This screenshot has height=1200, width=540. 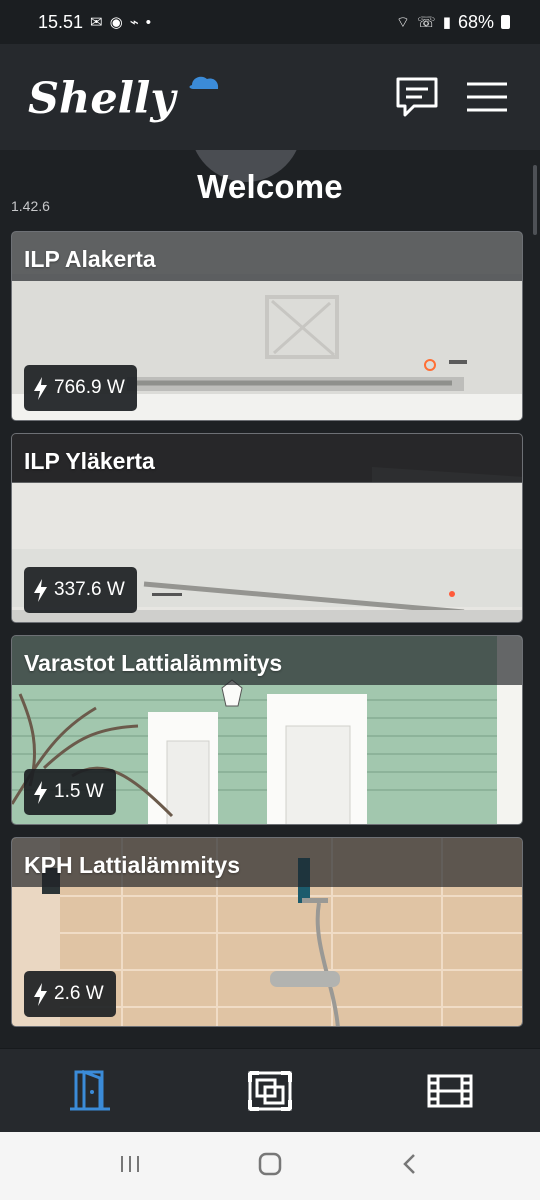 I want to click on power-value: 766.9 W, so click(x=89, y=387).